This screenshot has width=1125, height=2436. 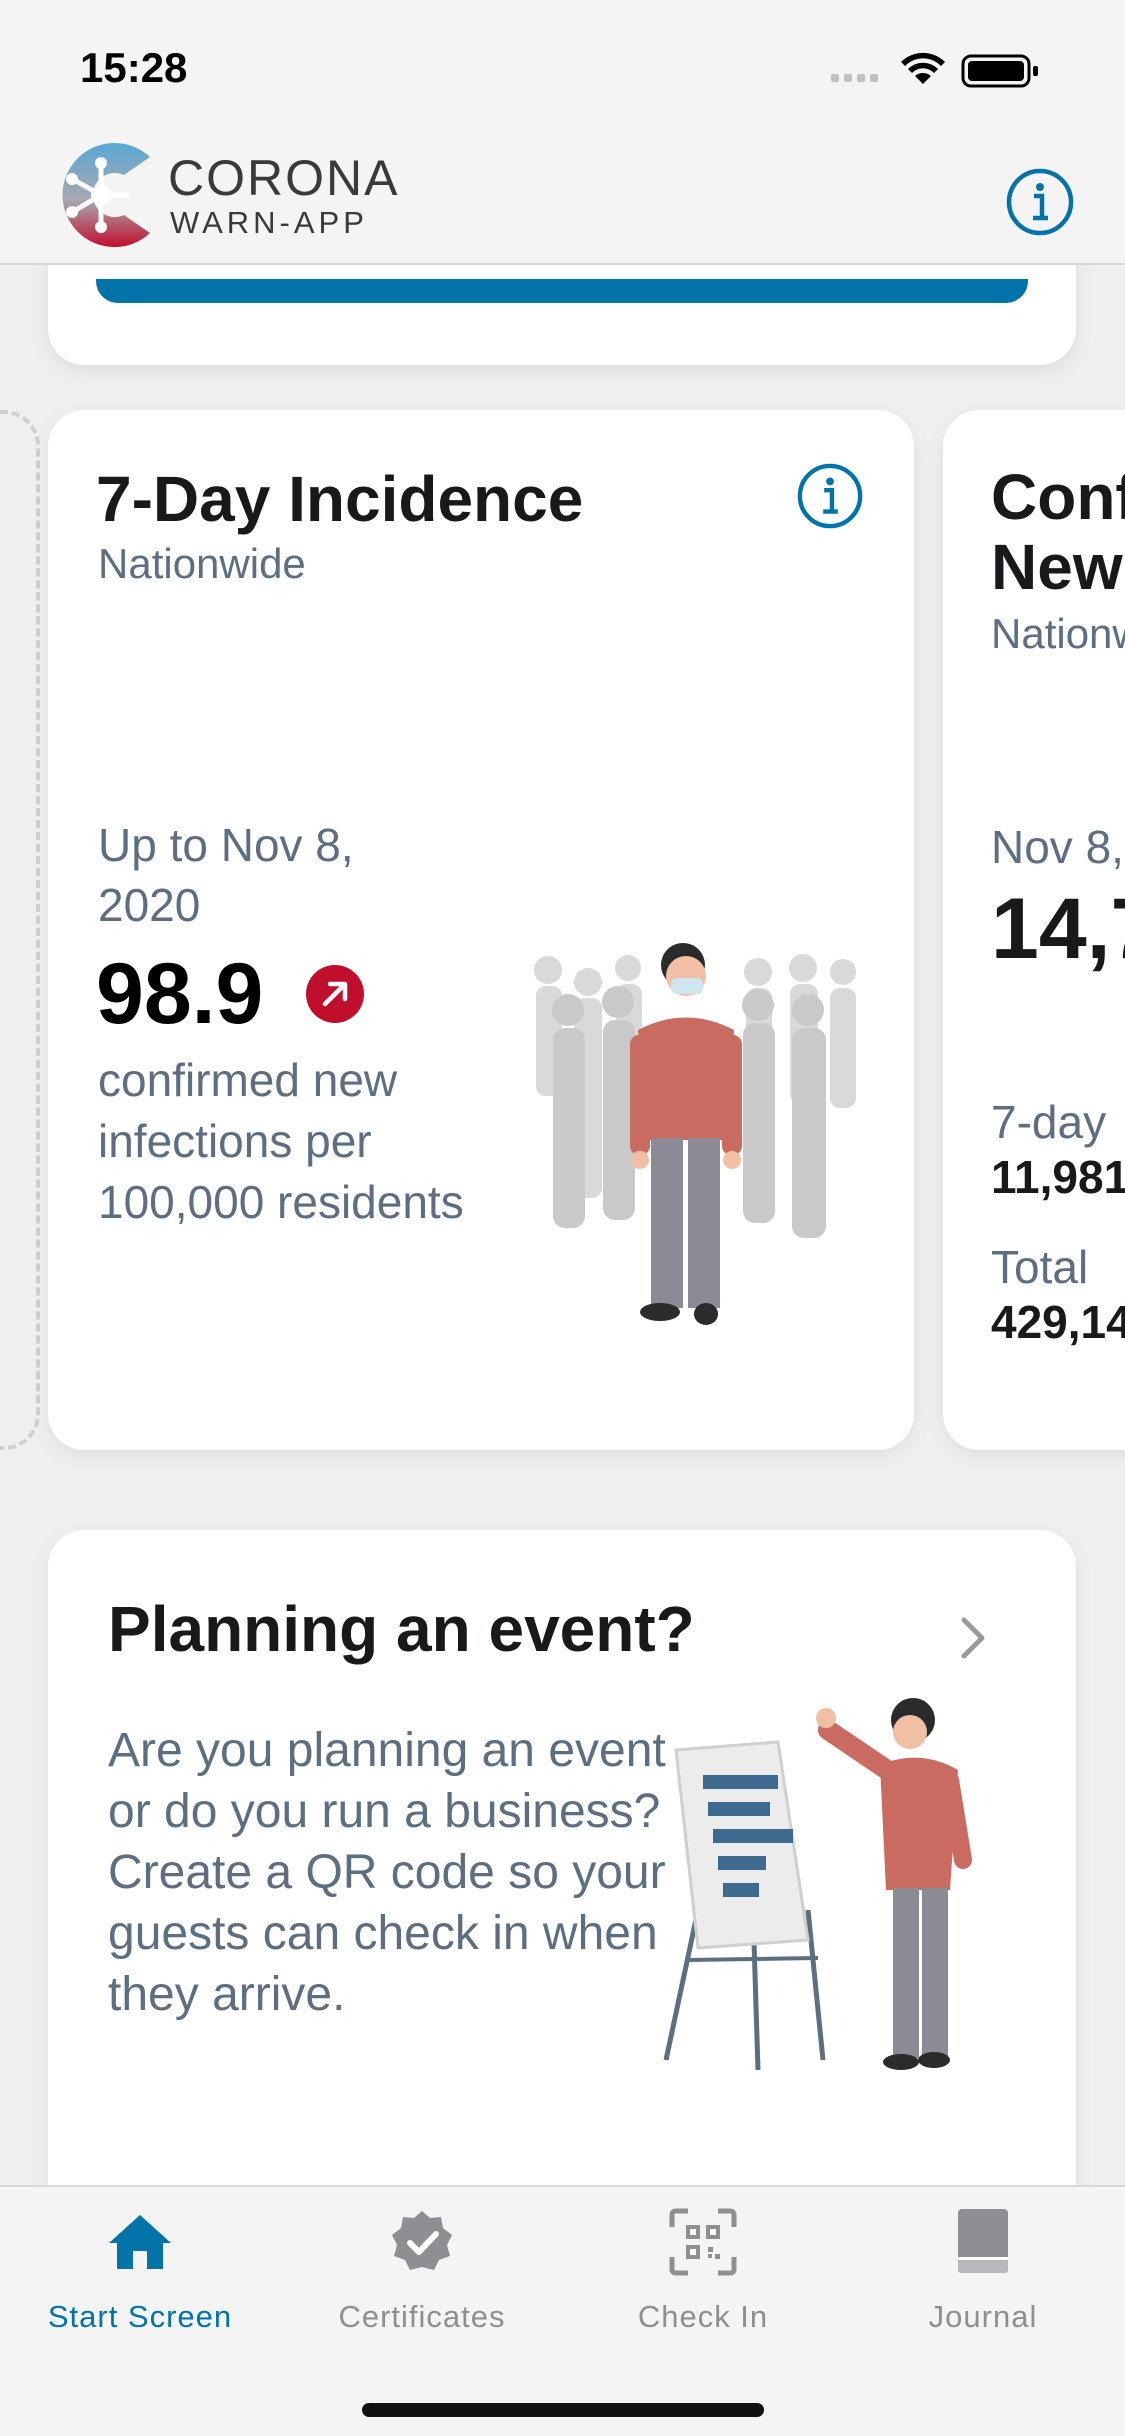 I want to click on event-card-title: Planning an event?, so click(x=401, y=1629).